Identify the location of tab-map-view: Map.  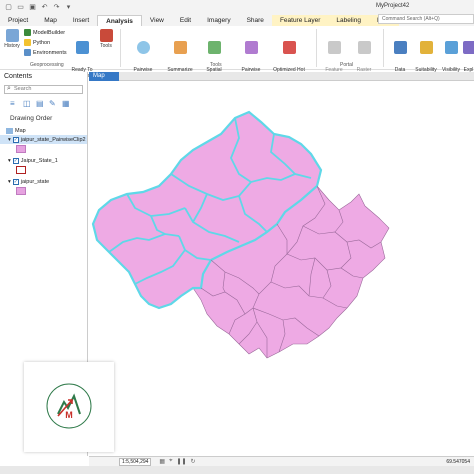
(104, 76).